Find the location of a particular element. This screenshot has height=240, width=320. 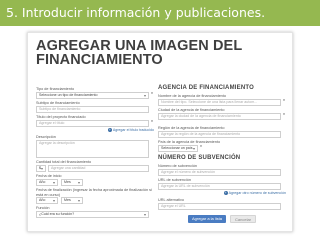

end-year-select: Año is located at coordinates (47, 201).